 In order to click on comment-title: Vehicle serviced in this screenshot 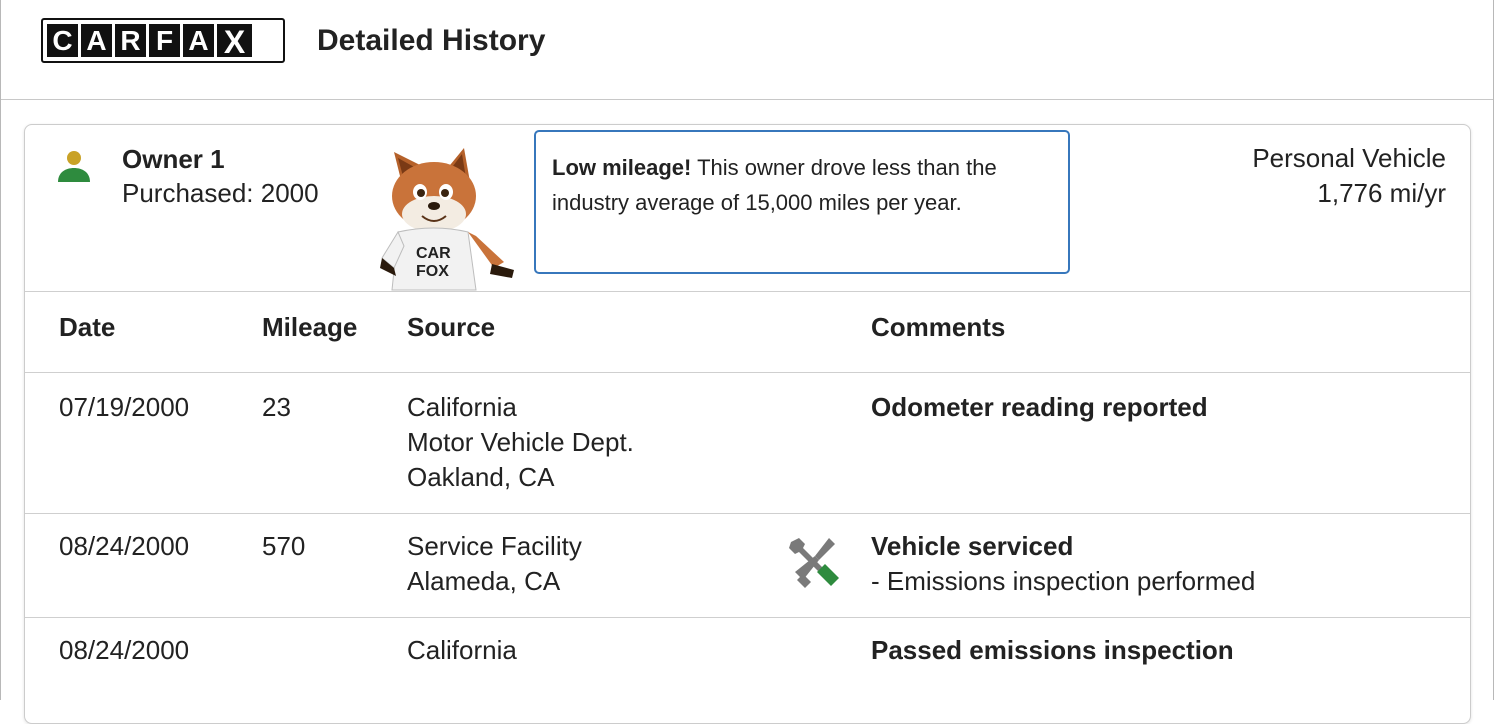, I will do `click(972, 546)`.